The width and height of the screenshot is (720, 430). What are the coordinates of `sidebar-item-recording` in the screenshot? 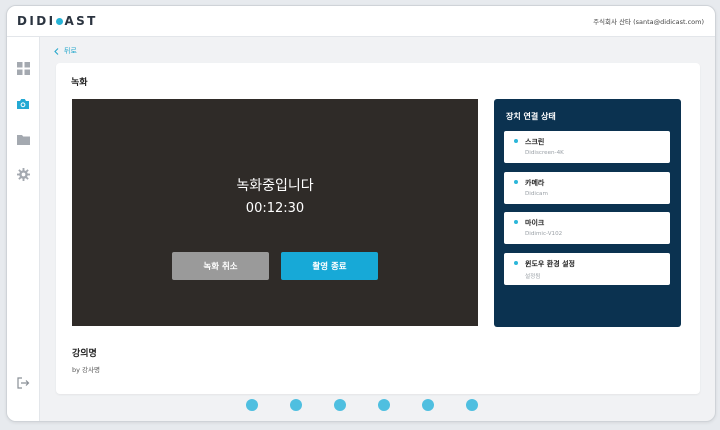 It's located at (23, 104).